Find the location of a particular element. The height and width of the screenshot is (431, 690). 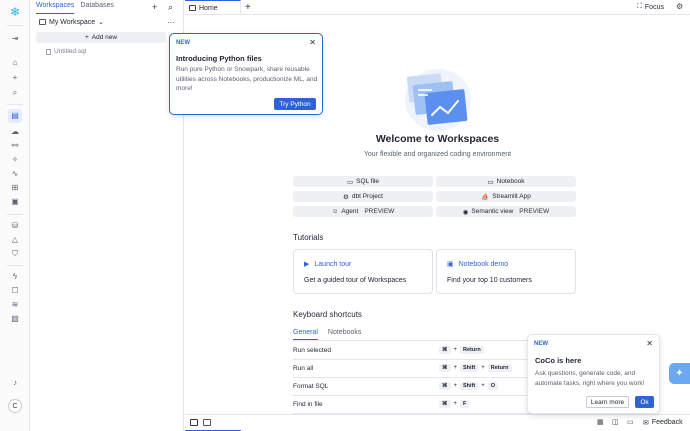

dbt-icon: ⚙ is located at coordinates (346, 197).